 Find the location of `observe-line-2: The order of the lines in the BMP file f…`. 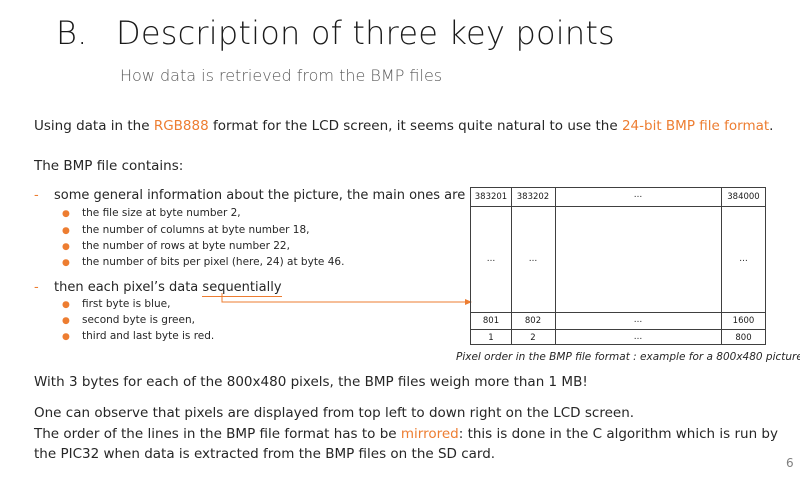

observe-line-2: The order of the lines in the BMP file f… is located at coordinates (406, 434).